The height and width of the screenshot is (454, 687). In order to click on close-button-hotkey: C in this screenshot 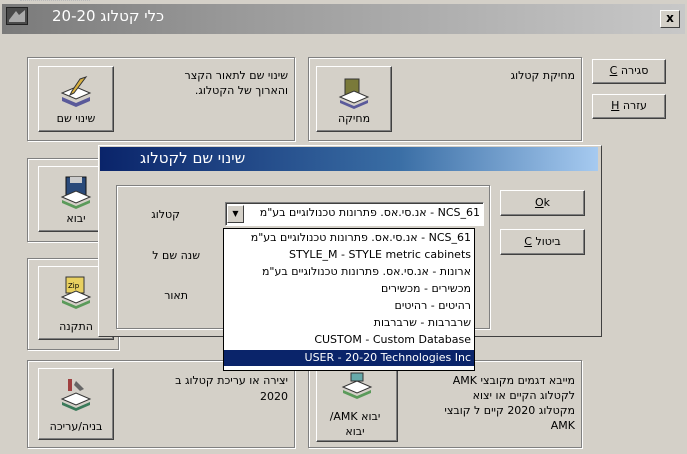, I will do `click(613, 70)`.